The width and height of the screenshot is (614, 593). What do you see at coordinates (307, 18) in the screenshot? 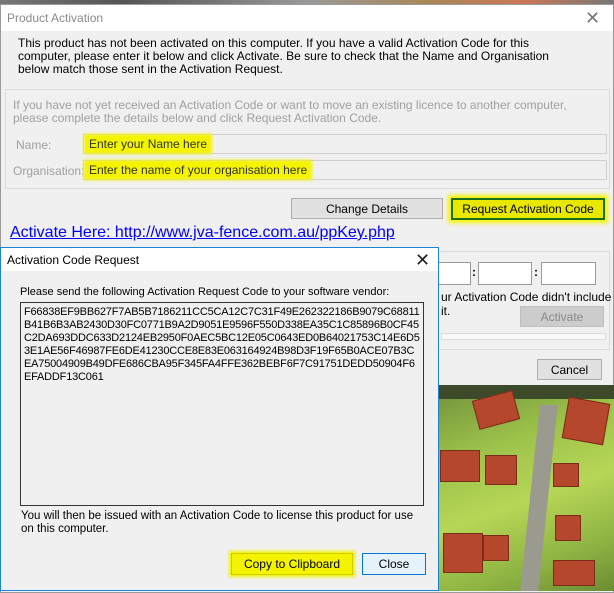
I see `title-bar: Product Activation ✕` at bounding box center [307, 18].